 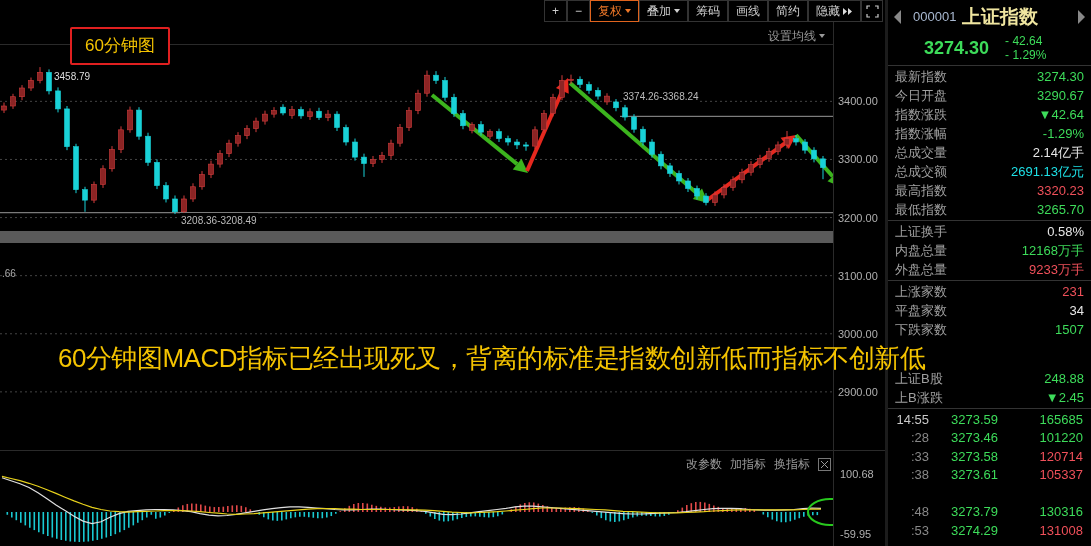 What do you see at coordinates (1060, 190) in the screenshot?
I see `stat-value: 3320.23` at bounding box center [1060, 190].